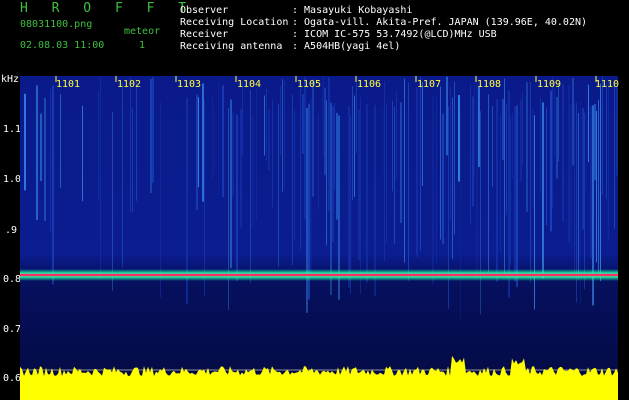 The image size is (629, 400). Describe the element at coordinates (607, 84) in the screenshot. I see `minute-label: 1110` at that location.